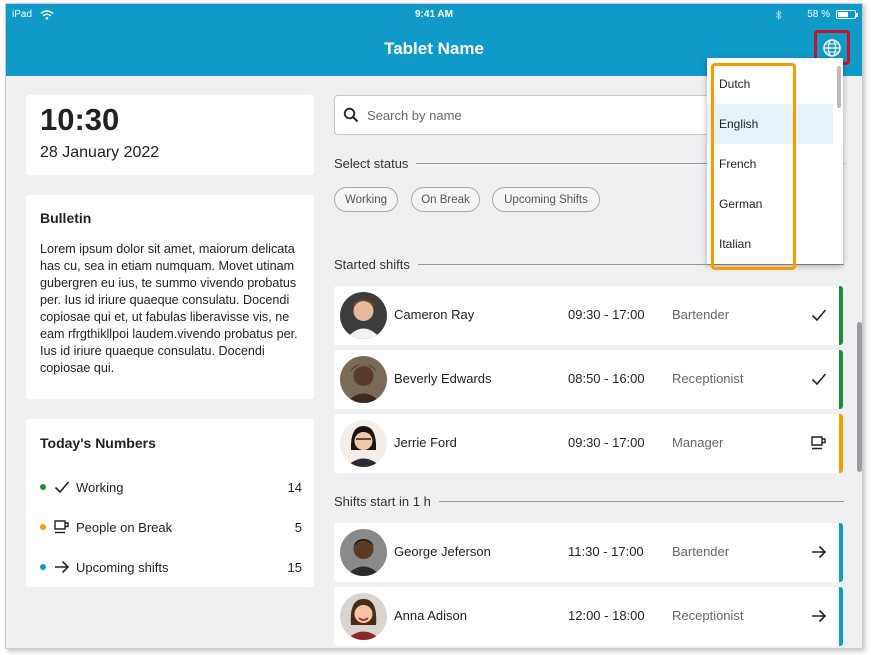 The height and width of the screenshot is (655, 871). I want to click on shift-row: Anna Adison 12:00 - 18:00 Receptionist, so click(588, 616).